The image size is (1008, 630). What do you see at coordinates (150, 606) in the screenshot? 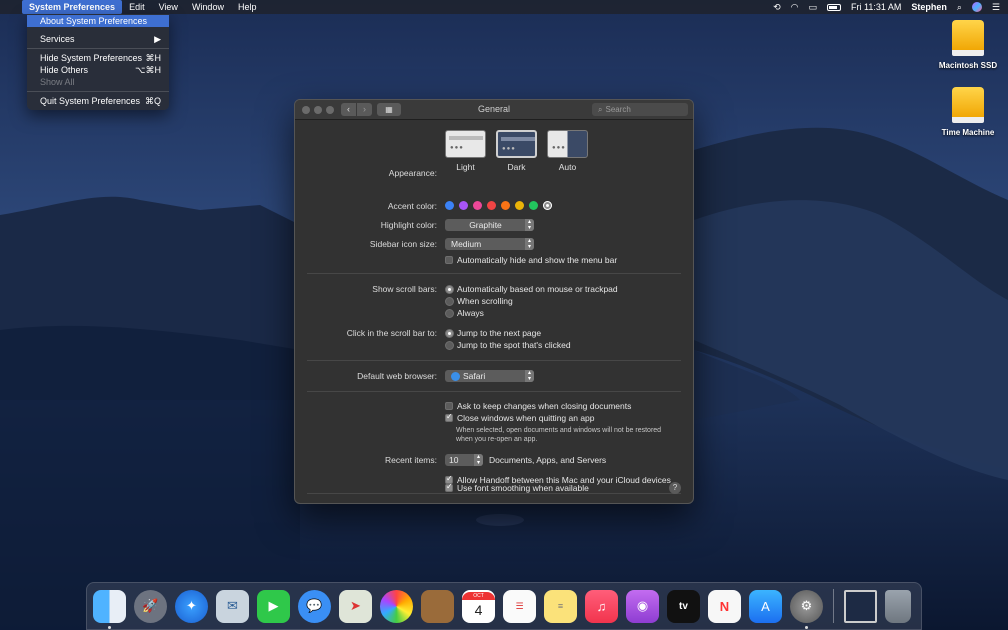
I see `launchpad-icon: 🚀` at bounding box center [150, 606].